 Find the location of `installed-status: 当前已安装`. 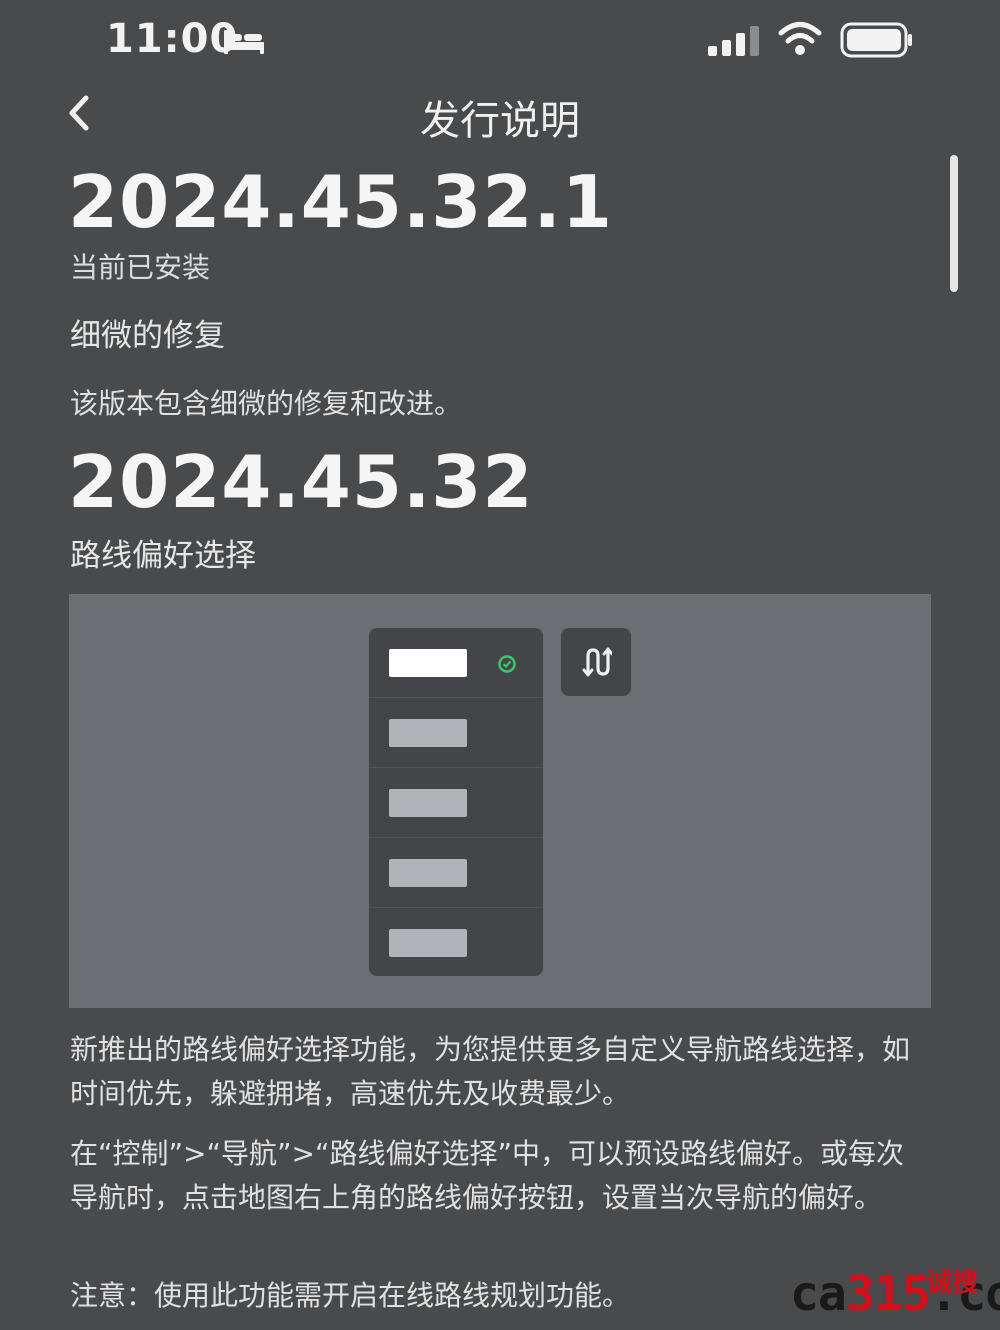

installed-status: 当前已安装 is located at coordinates (140, 267).